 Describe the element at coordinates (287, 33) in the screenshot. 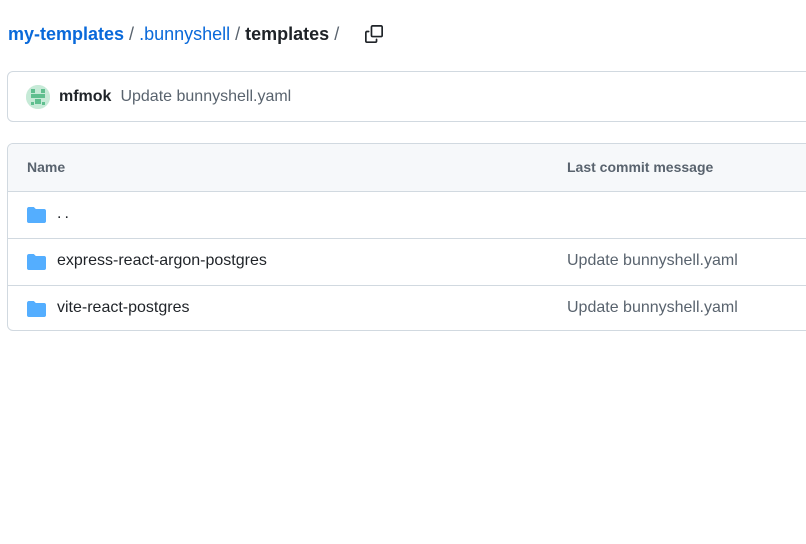

I see `breadcrumb-current: templates` at that location.